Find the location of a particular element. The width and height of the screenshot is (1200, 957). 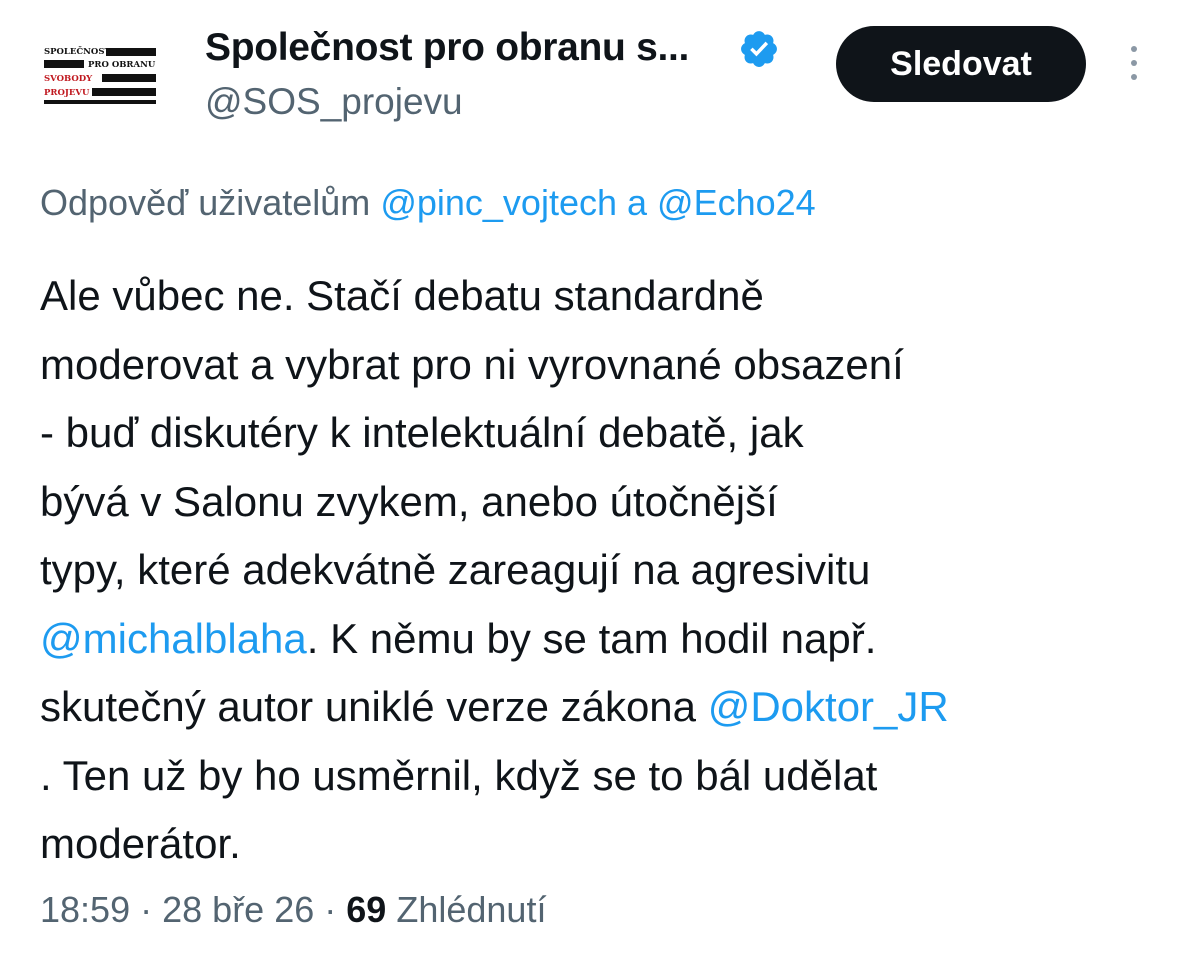

mention-link: @Echo24 is located at coordinates (736, 202).